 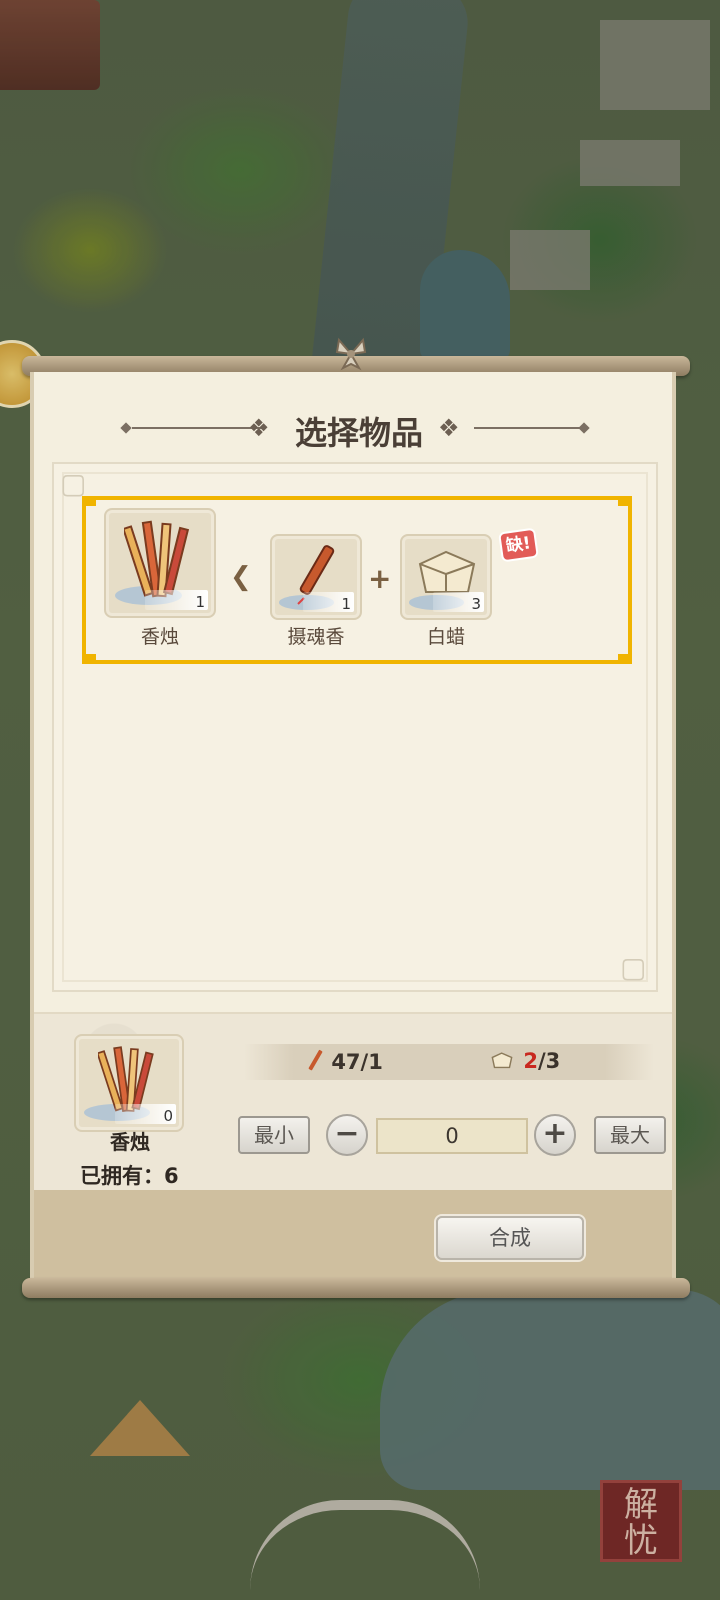 What do you see at coordinates (530, 1061) in the screenshot?
I see `requirement-have-insufficient: 2` at bounding box center [530, 1061].